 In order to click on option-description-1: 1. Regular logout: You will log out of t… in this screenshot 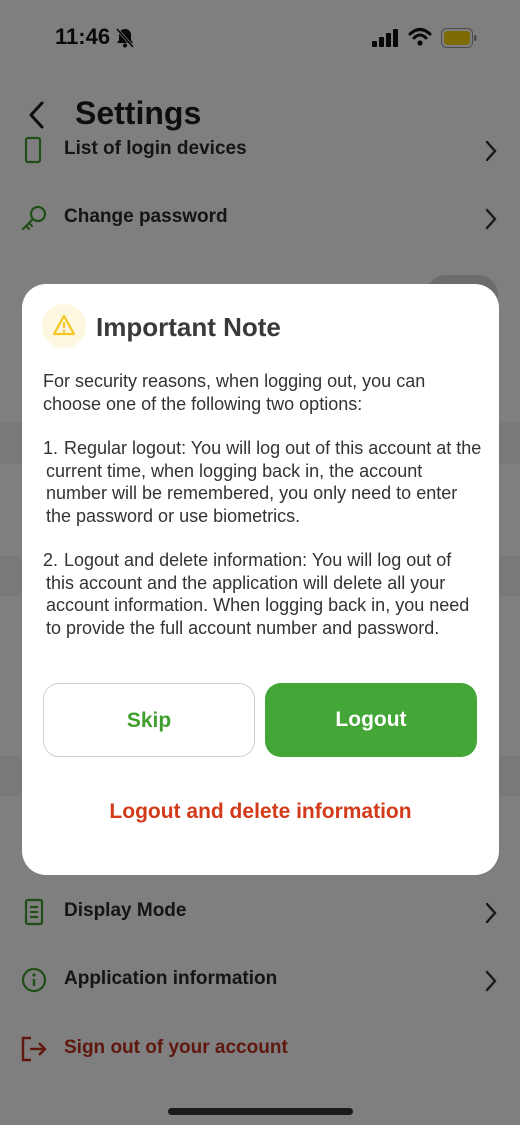, I will do `click(263, 482)`.